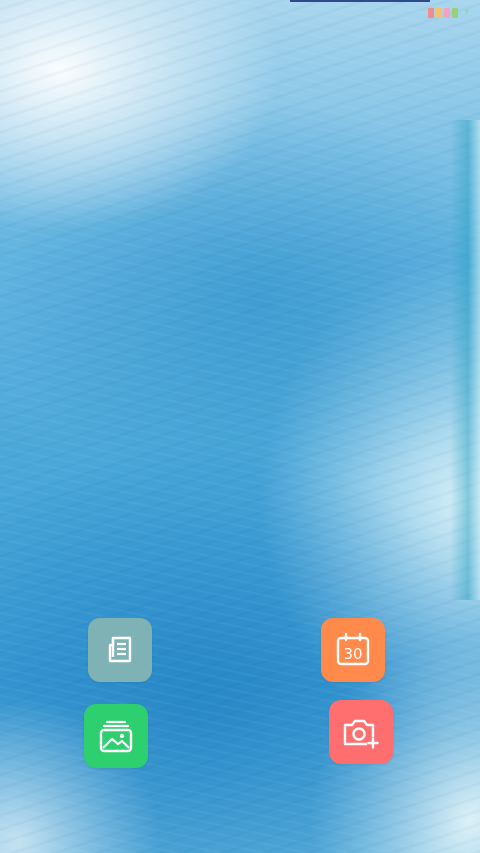 Image resolution: width=480 pixels, height=853 pixels. I want to click on status-icons: ⚡, so click(448, 13).